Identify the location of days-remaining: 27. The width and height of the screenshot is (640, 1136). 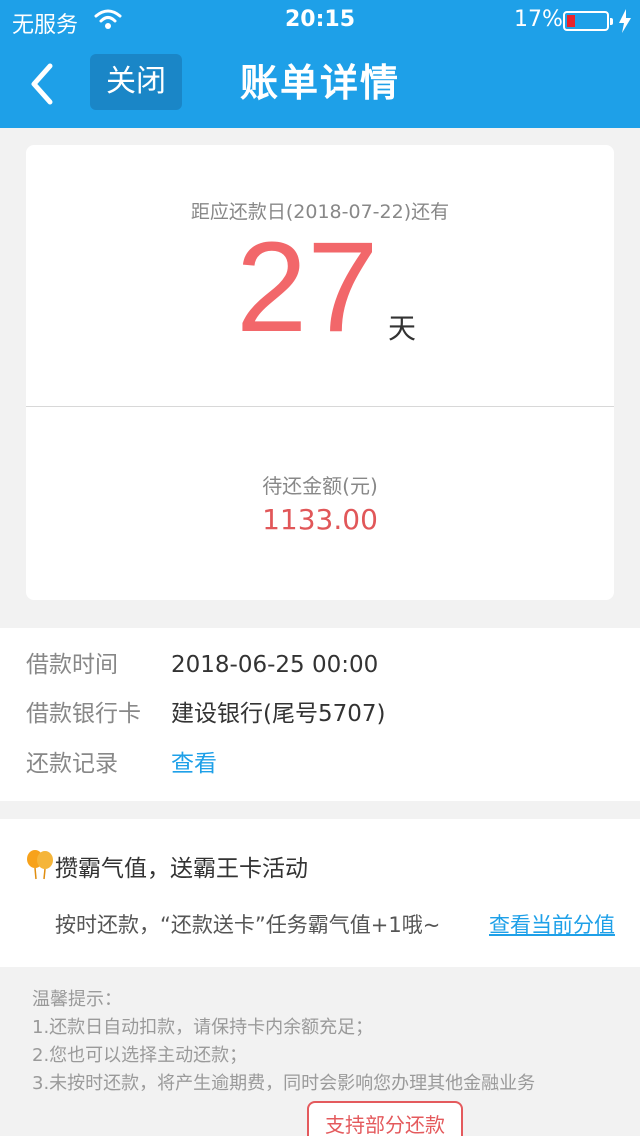
(307, 287).